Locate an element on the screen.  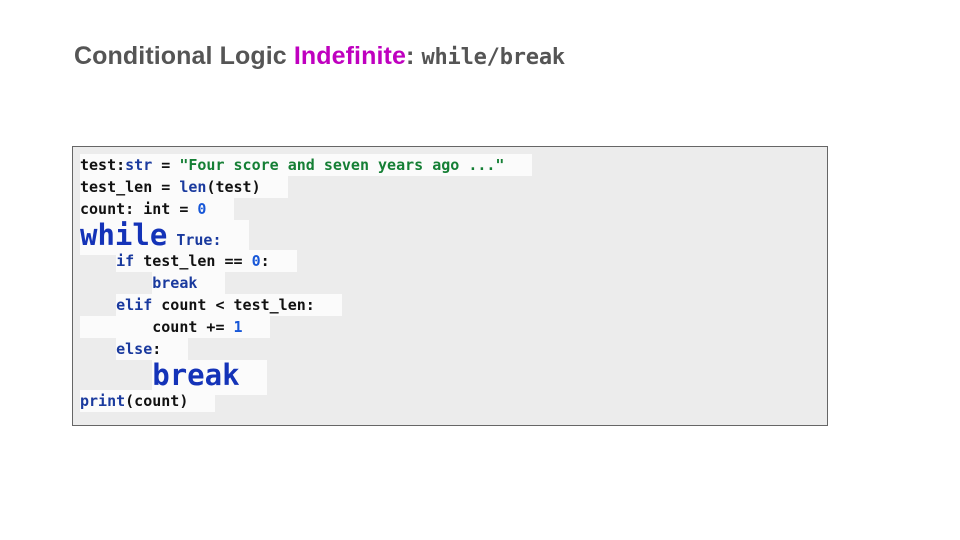
code-token-plain: count: int = is located at coordinates (139, 209).